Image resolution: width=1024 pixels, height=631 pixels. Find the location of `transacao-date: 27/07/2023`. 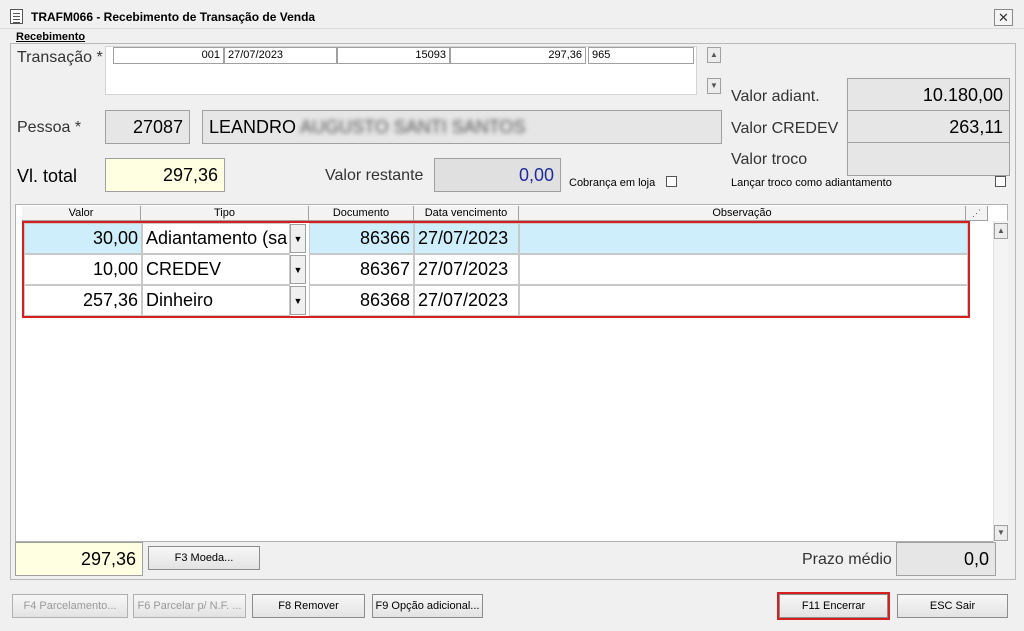

transacao-date: 27/07/2023 is located at coordinates (280, 55).